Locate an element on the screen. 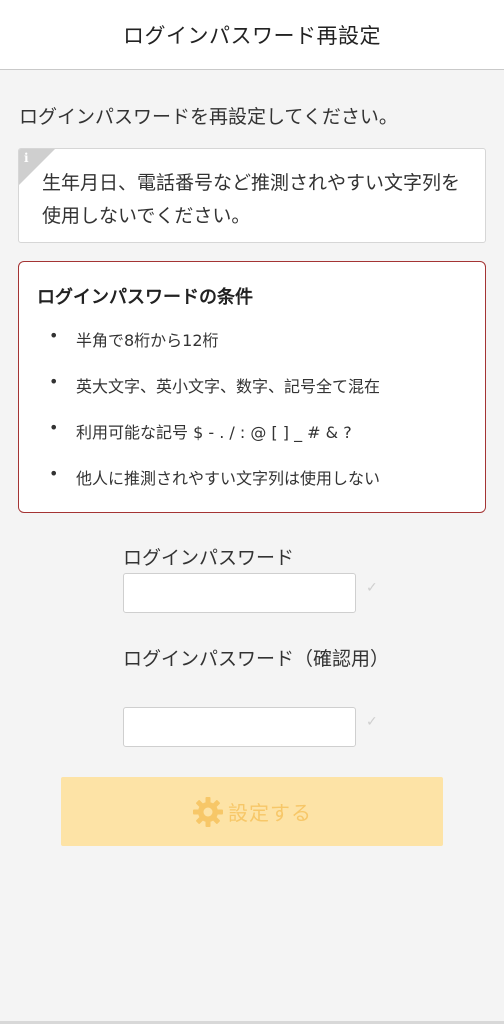  info-text: 生年月日、電話番号など推測されやすい文字列を使用しないでください。 is located at coordinates (251, 199).